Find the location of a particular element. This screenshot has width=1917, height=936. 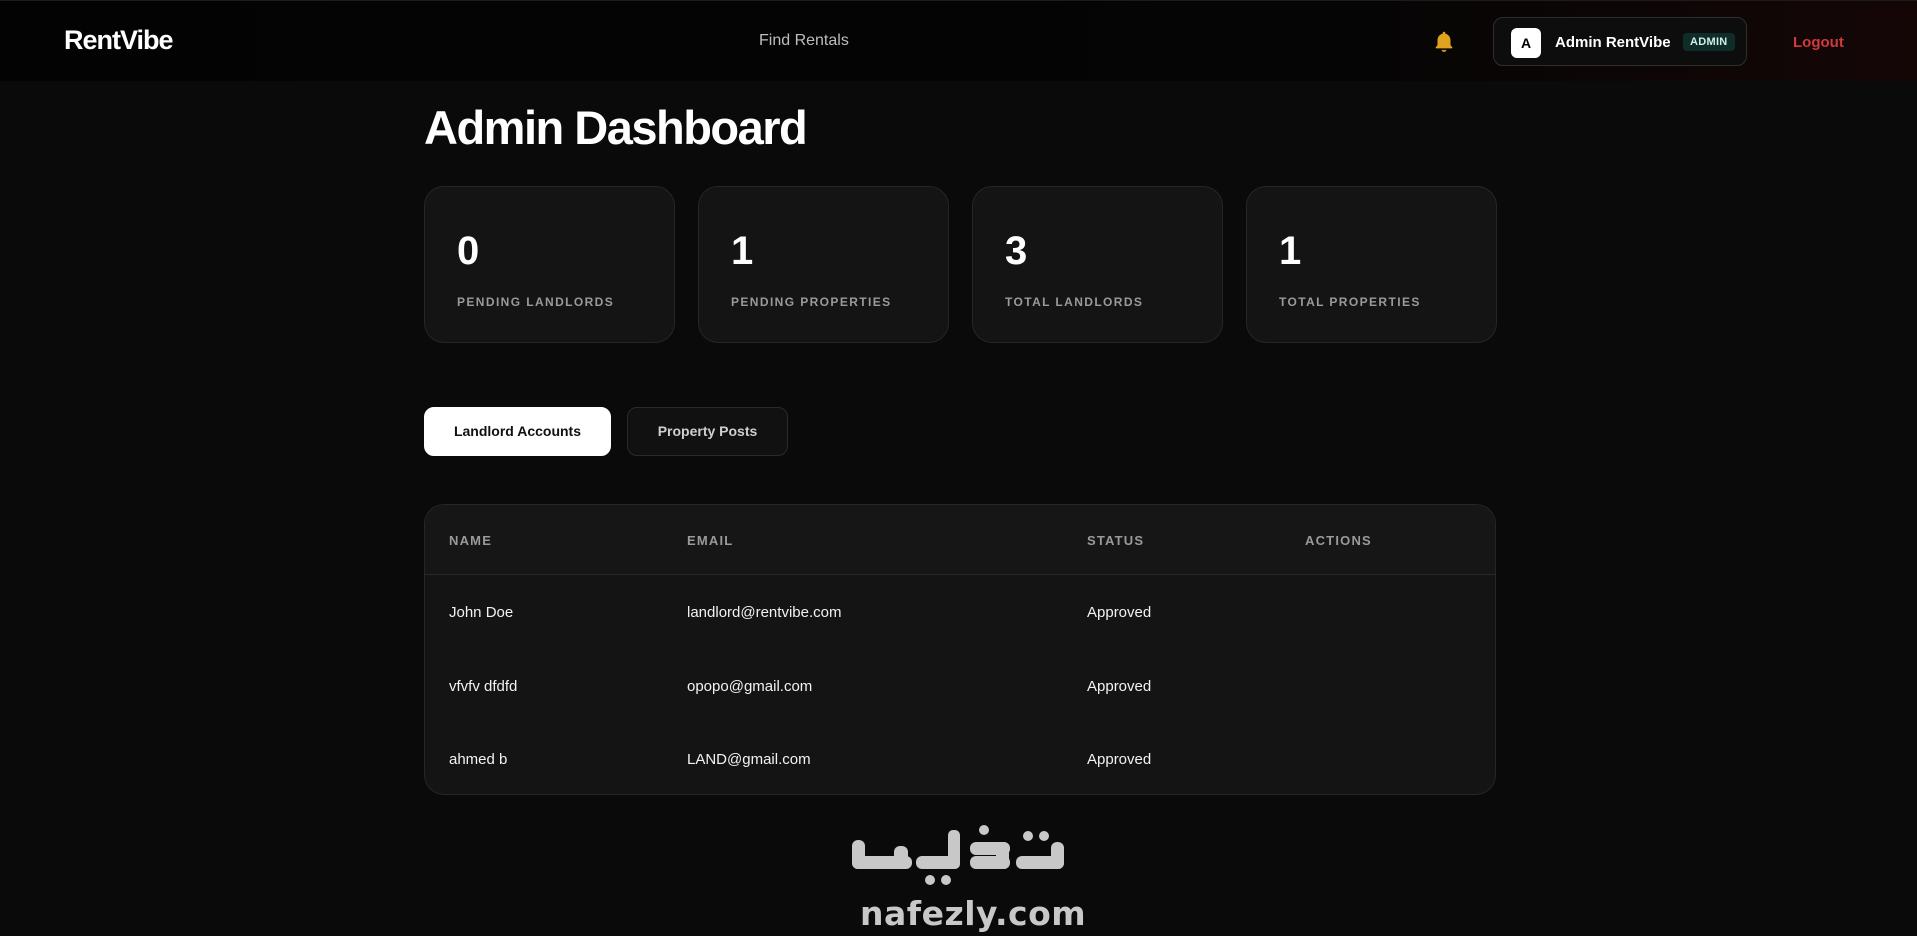

table-row: ahmed b LAND@gmail.com Approved is located at coordinates (960, 758).